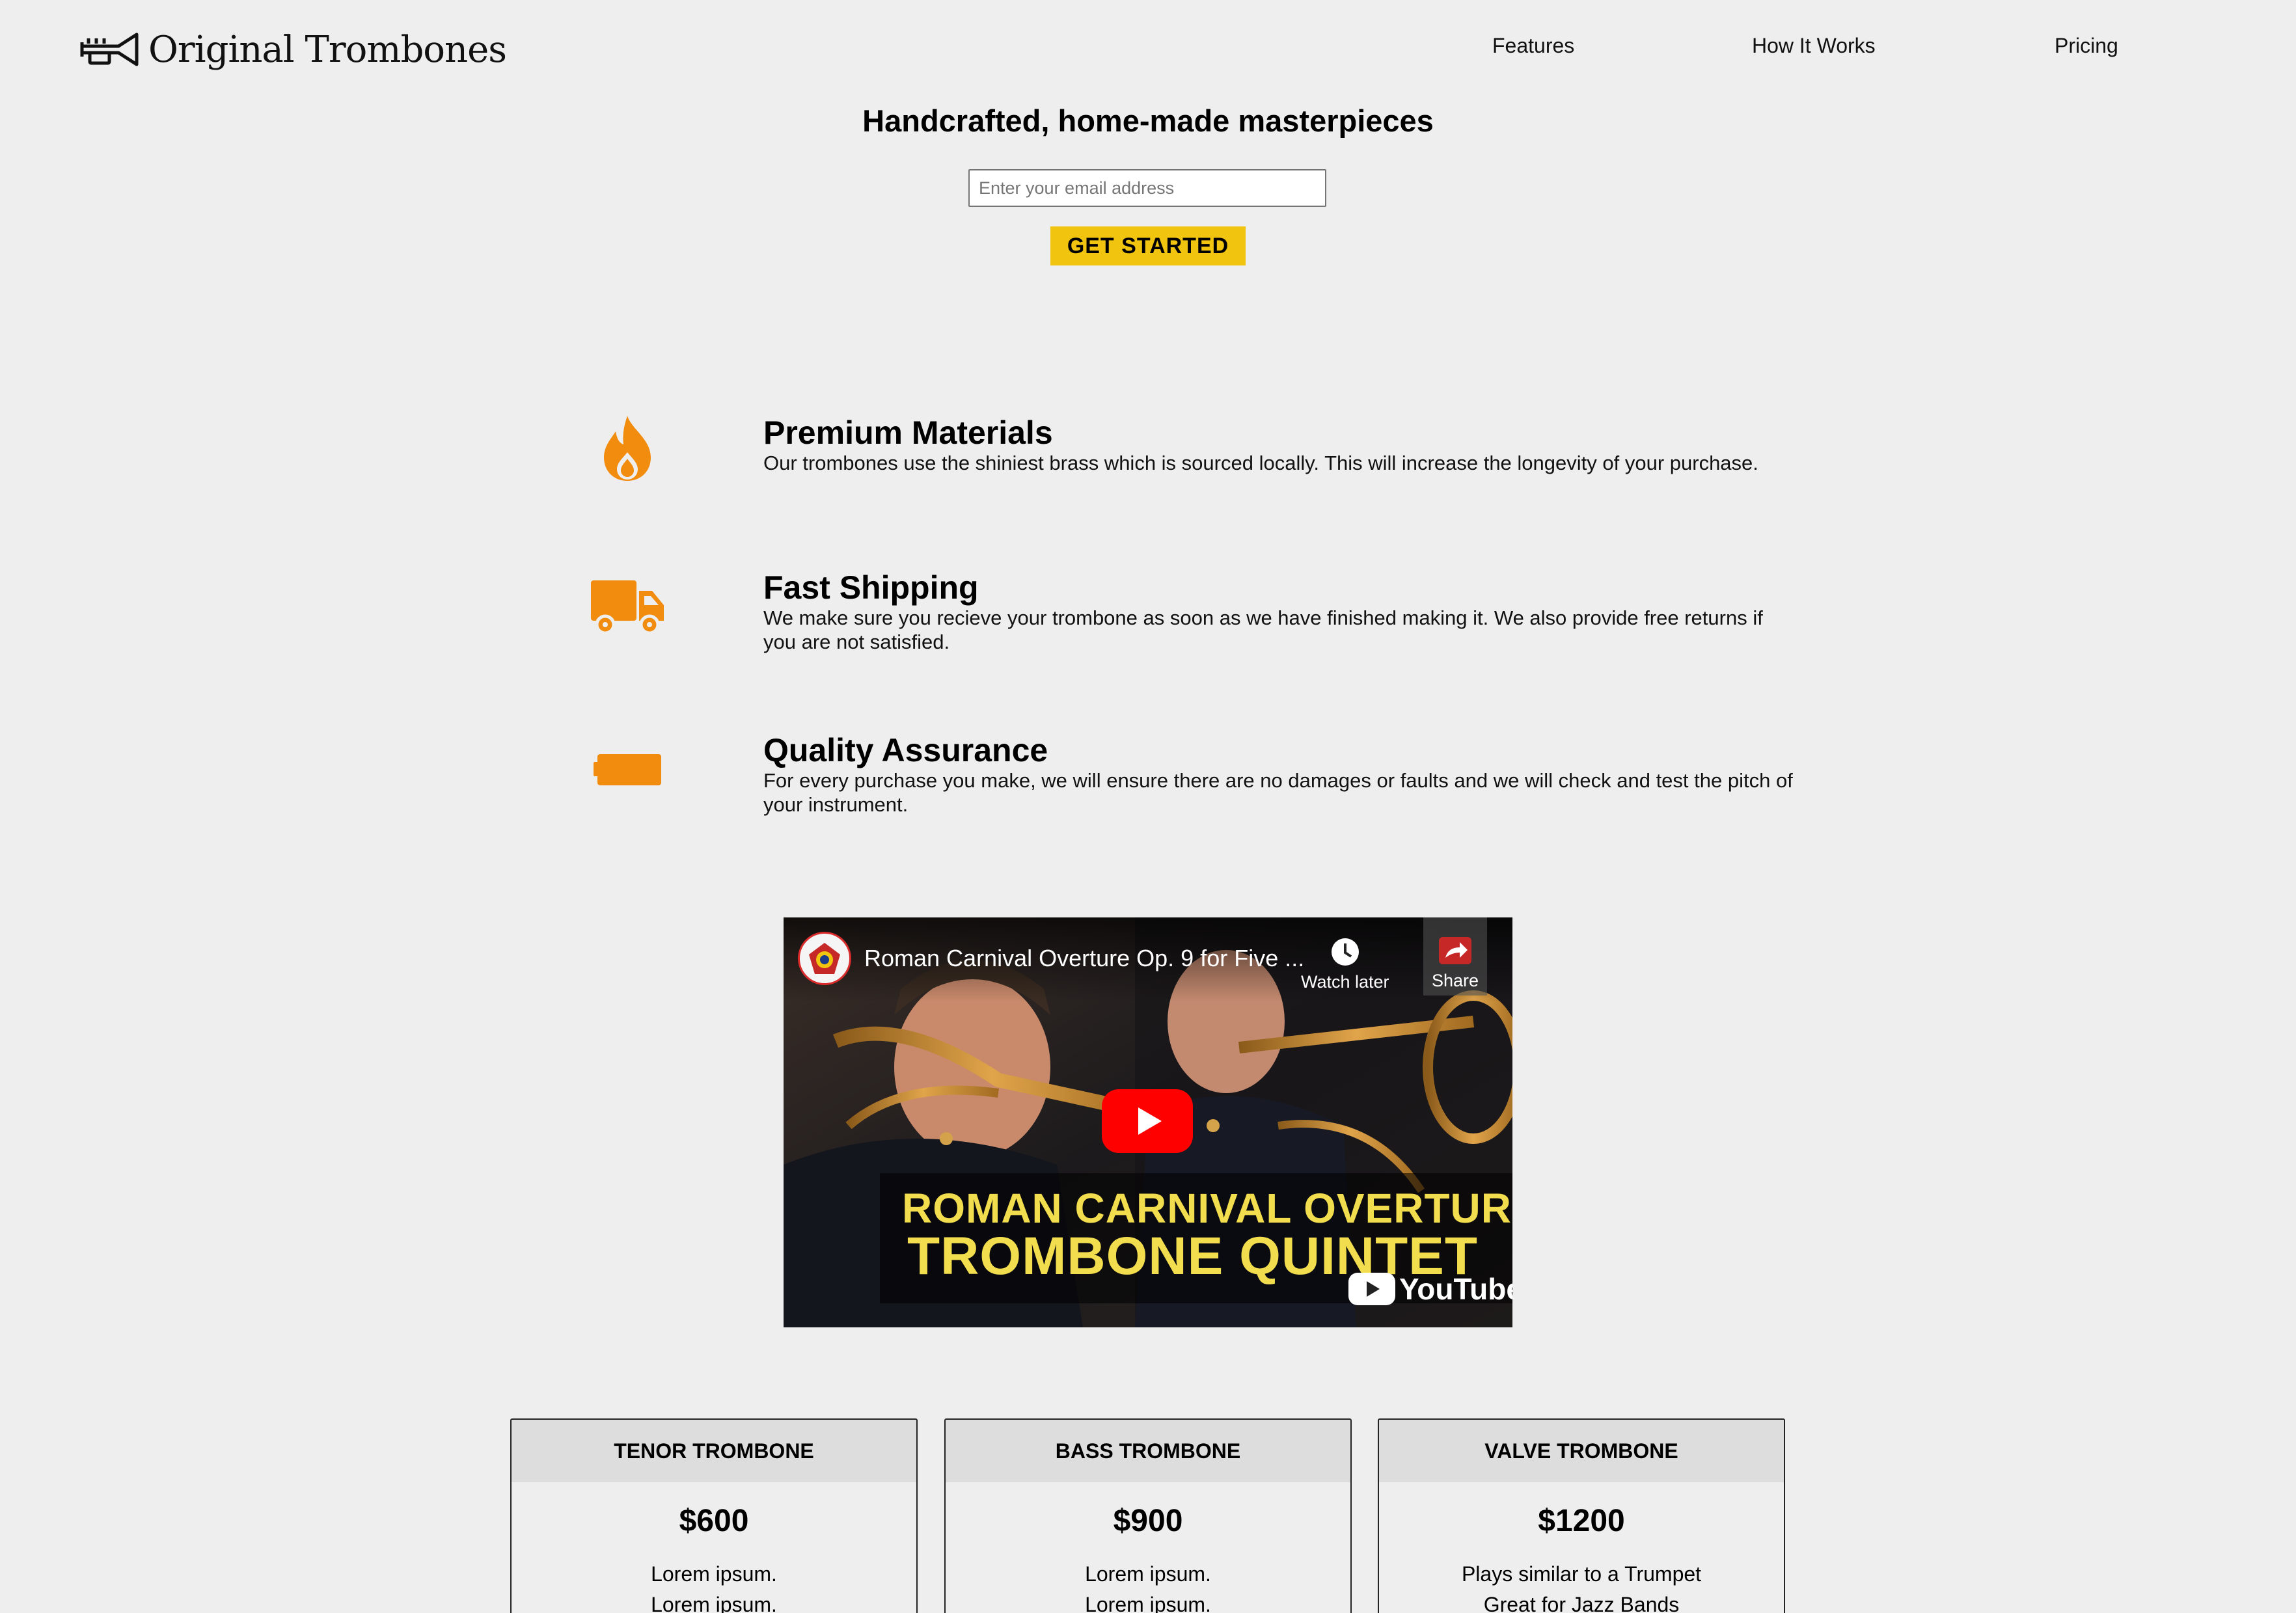 The height and width of the screenshot is (1613, 2296). Describe the element at coordinates (714, 1451) in the screenshot. I see `pricing-card-title: TENOR TROMBONE` at that location.